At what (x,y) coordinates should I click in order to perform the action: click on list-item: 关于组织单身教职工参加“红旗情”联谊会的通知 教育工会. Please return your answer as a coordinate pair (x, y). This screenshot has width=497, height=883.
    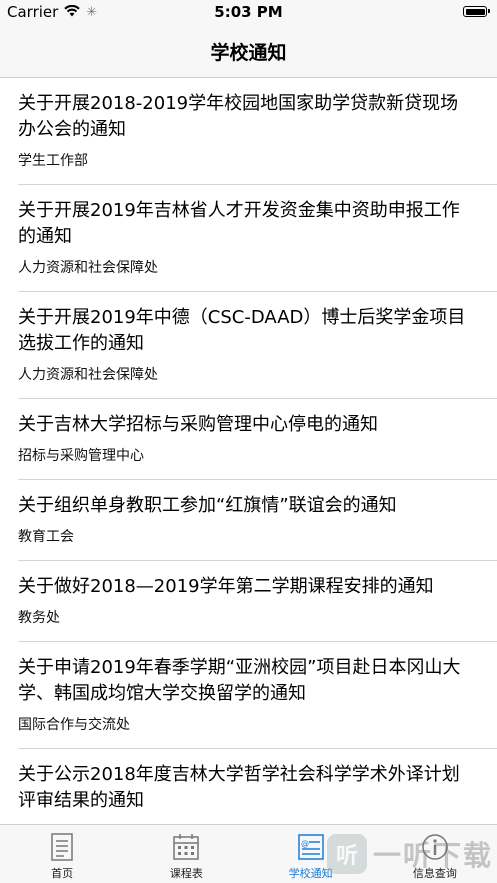
    Looking at the image, I should click on (248, 520).